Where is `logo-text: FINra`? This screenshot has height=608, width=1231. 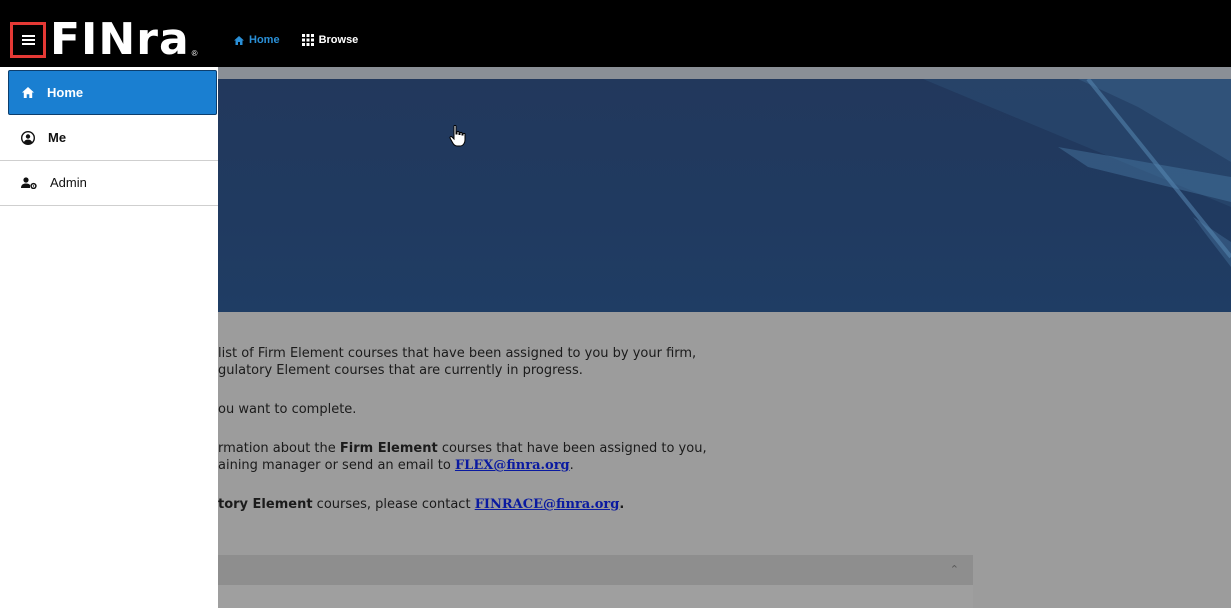 logo-text: FINra is located at coordinates (120, 39).